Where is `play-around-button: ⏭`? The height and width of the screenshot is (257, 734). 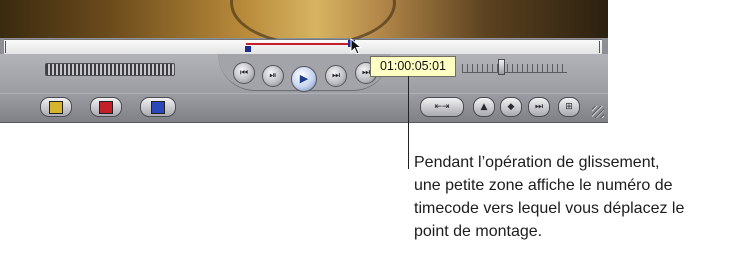
play-around-button: ⏭ is located at coordinates (336, 76).